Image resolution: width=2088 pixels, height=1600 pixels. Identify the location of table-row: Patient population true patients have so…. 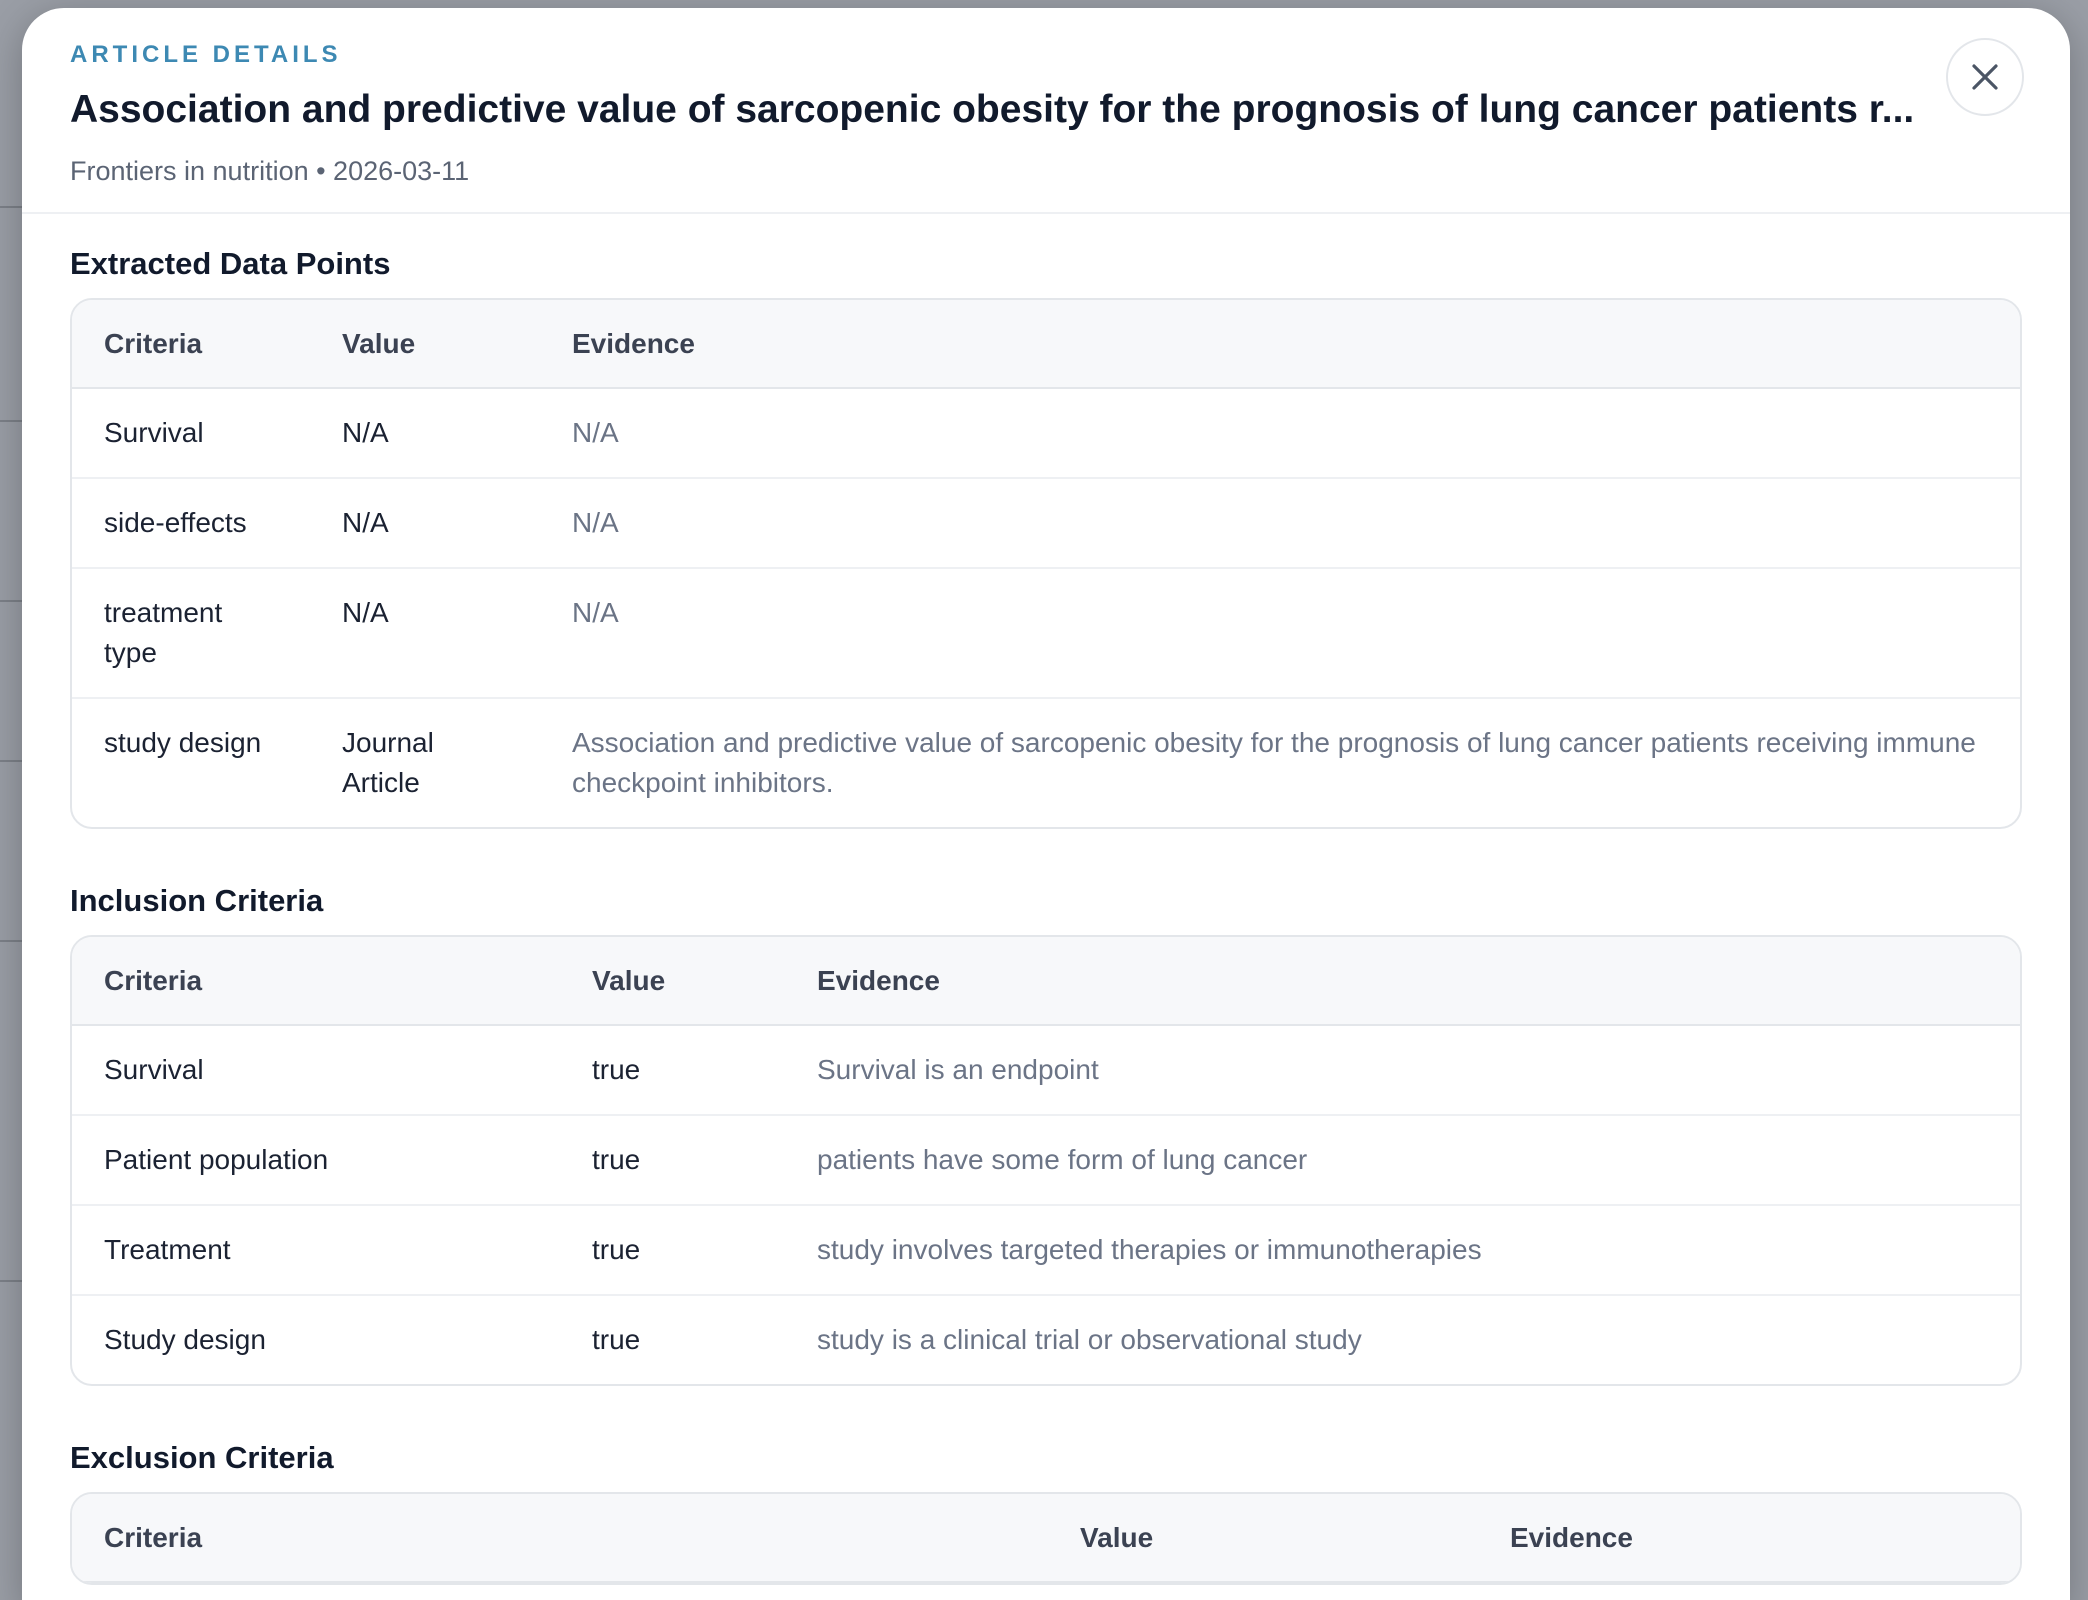
(1046, 1160).